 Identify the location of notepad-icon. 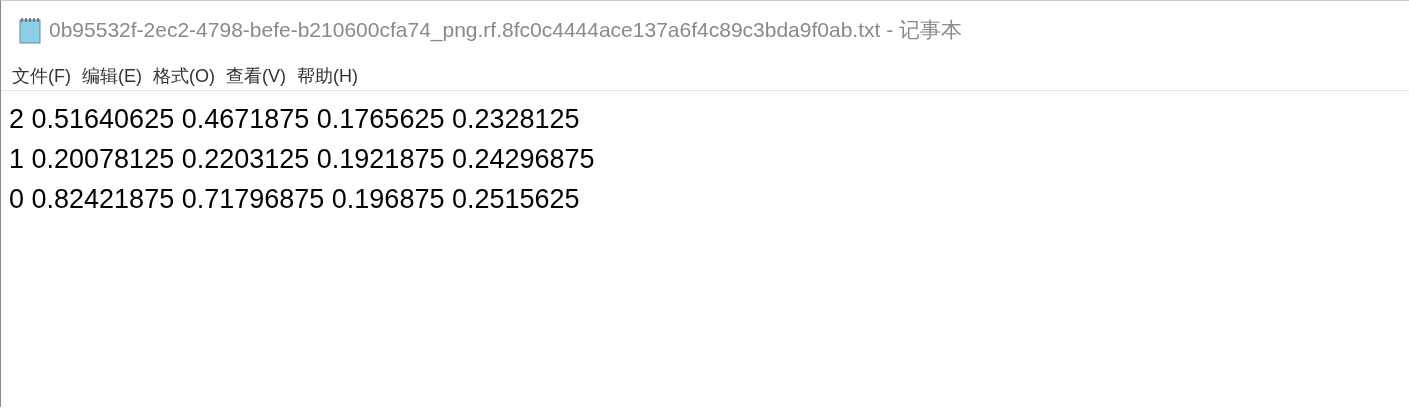
(30, 30).